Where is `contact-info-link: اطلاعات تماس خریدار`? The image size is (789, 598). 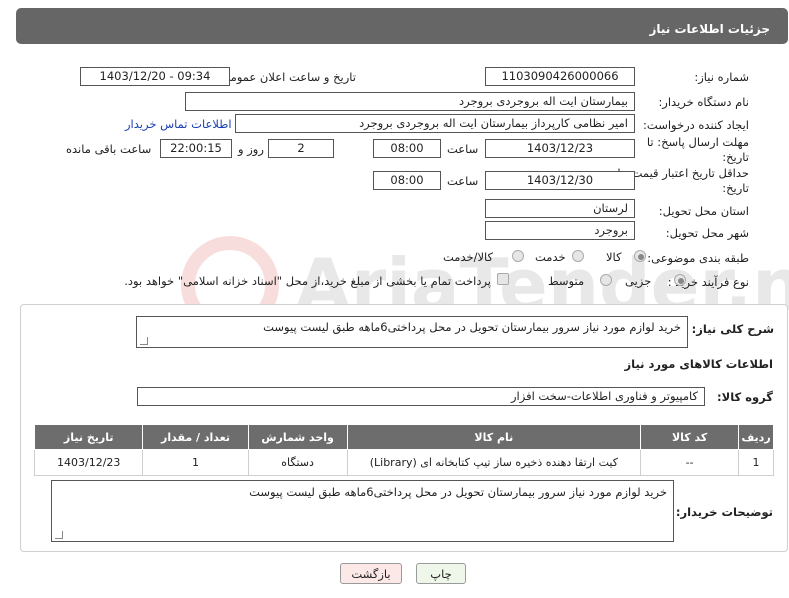
contact-info-link: اطلاعات تماس خریدار is located at coordinates (178, 124).